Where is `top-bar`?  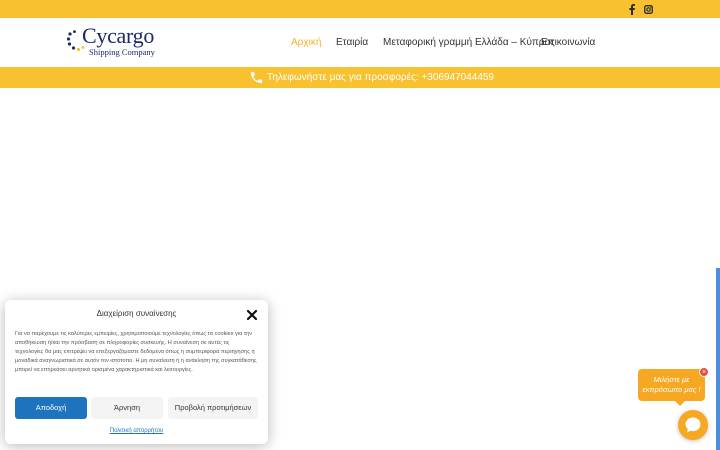
top-bar is located at coordinates (360, 9).